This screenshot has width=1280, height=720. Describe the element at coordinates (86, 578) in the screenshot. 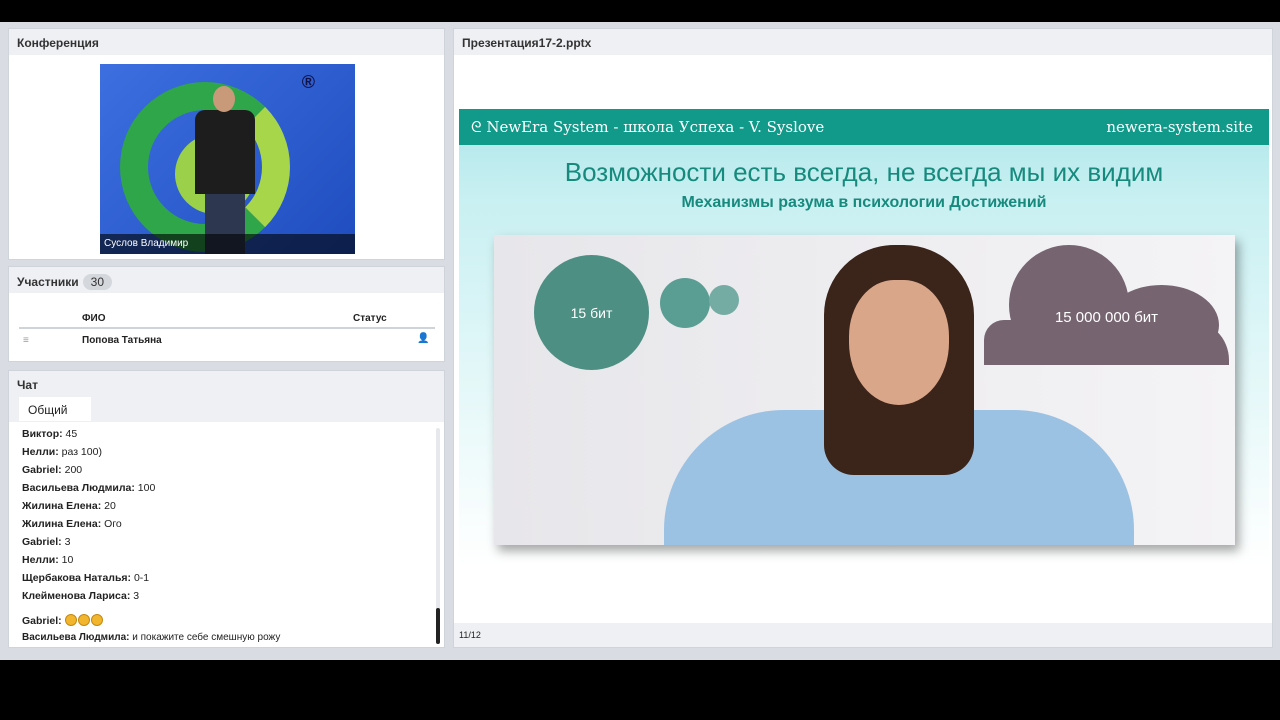

I see `chat-message: Щербакова Наталья: 0-1` at that location.